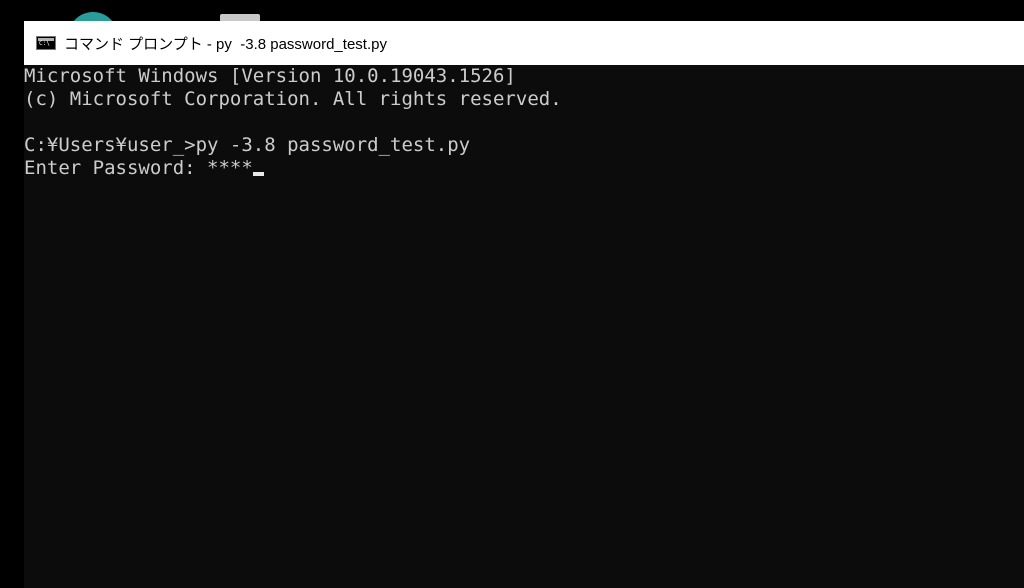 This screenshot has height=588, width=1024. What do you see at coordinates (247, 145) in the screenshot?
I see `console-line-command: C:¥Users¥user_>py -3.8 password_test.py` at bounding box center [247, 145].